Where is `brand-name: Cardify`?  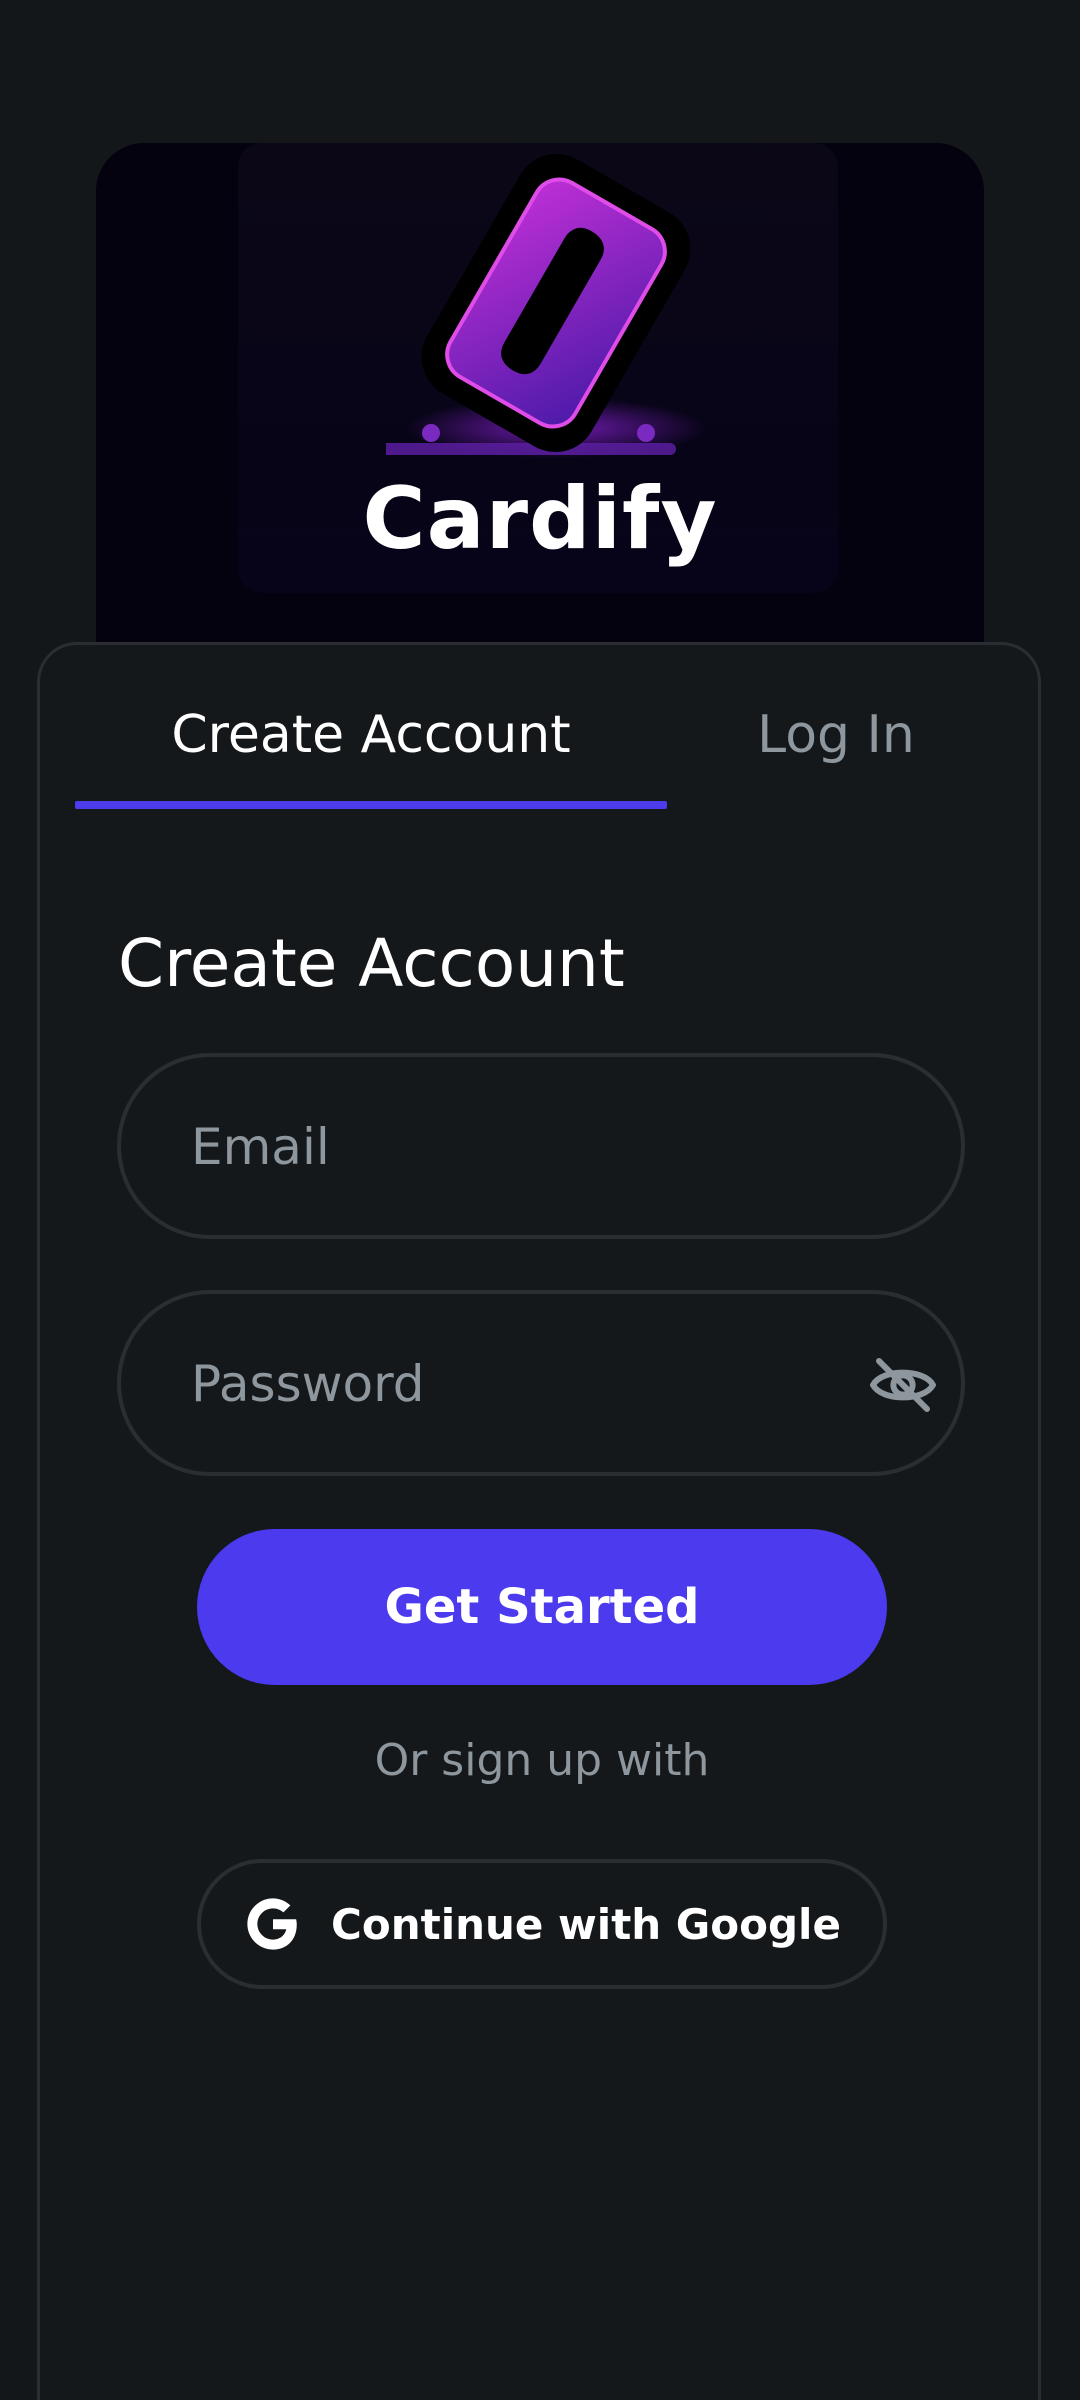 brand-name: Cardify is located at coordinates (540, 519).